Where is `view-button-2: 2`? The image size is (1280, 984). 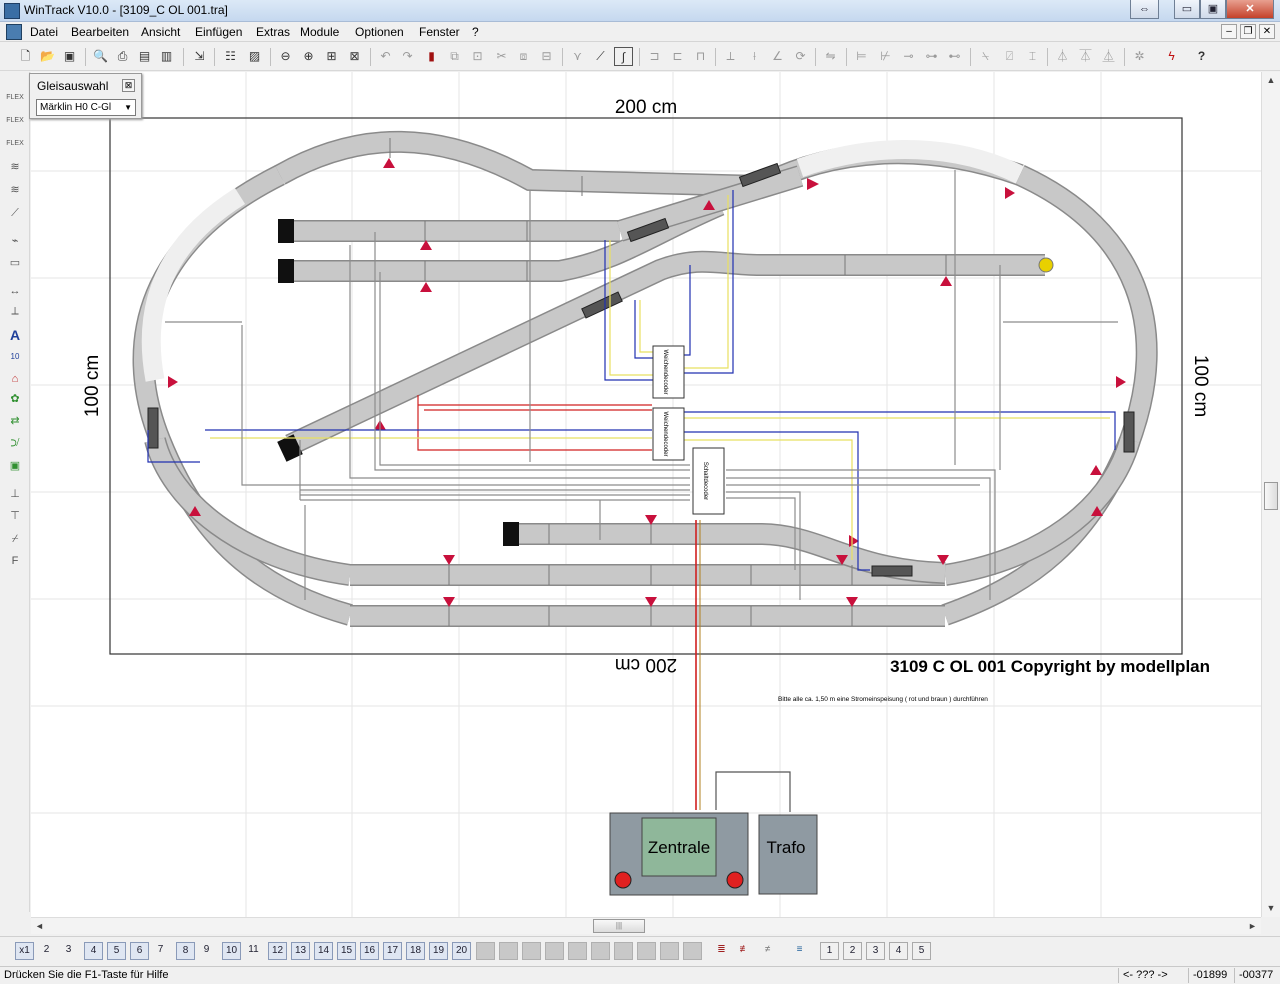 view-button-2: 2 is located at coordinates (852, 951).